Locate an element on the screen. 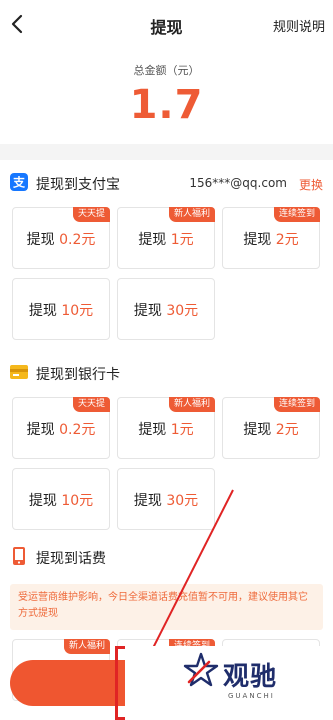 The image size is (333, 720). bank-card-icon is located at coordinates (19, 372).